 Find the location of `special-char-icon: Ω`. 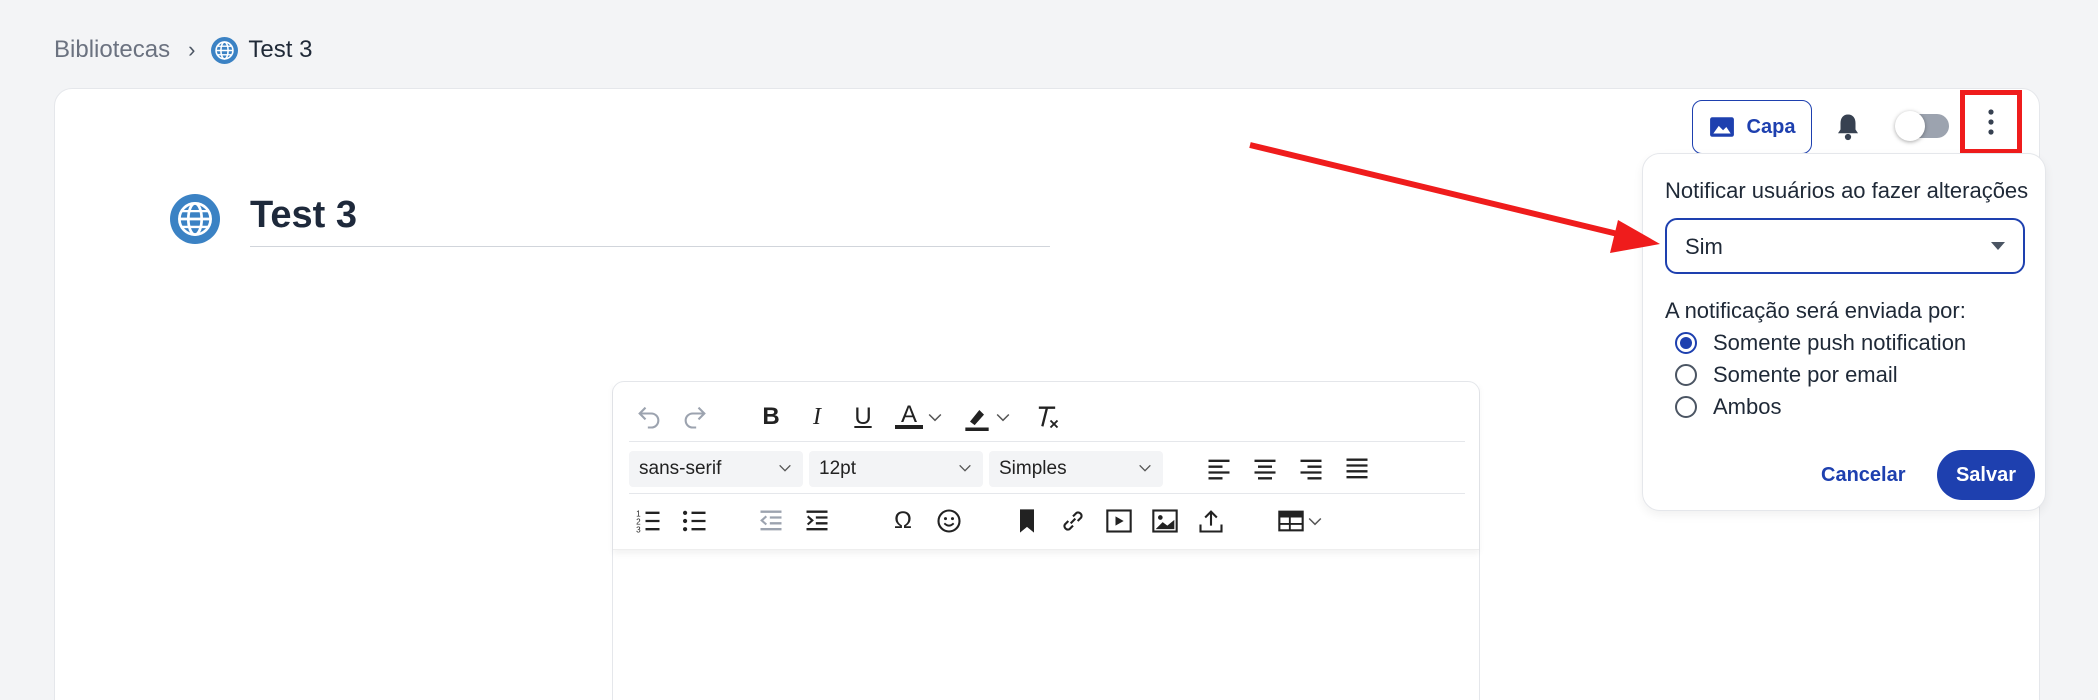

special-char-icon: Ω is located at coordinates (903, 521).